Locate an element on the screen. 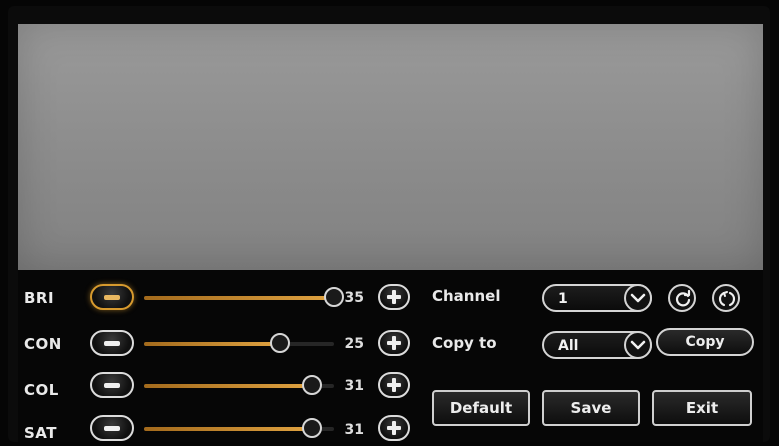  contrast-increase-button is located at coordinates (394, 343).